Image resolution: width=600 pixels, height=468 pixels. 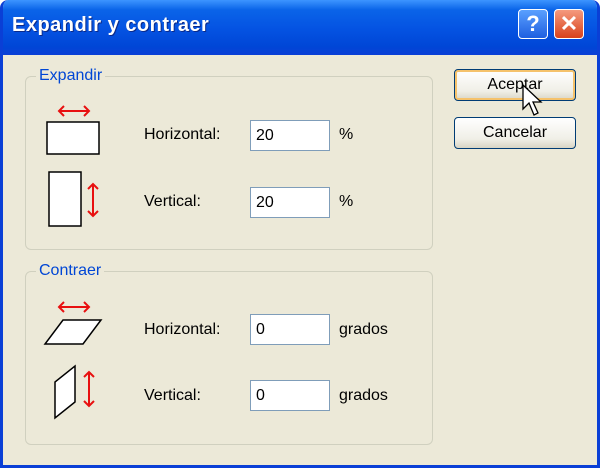 What do you see at coordinates (290, 329) in the screenshot?
I see `contract-horizontal-input` at bounding box center [290, 329].